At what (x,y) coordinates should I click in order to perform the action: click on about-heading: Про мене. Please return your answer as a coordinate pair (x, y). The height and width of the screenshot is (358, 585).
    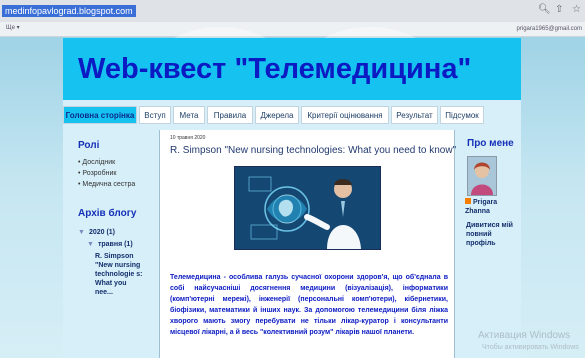
    Looking at the image, I should click on (490, 143).